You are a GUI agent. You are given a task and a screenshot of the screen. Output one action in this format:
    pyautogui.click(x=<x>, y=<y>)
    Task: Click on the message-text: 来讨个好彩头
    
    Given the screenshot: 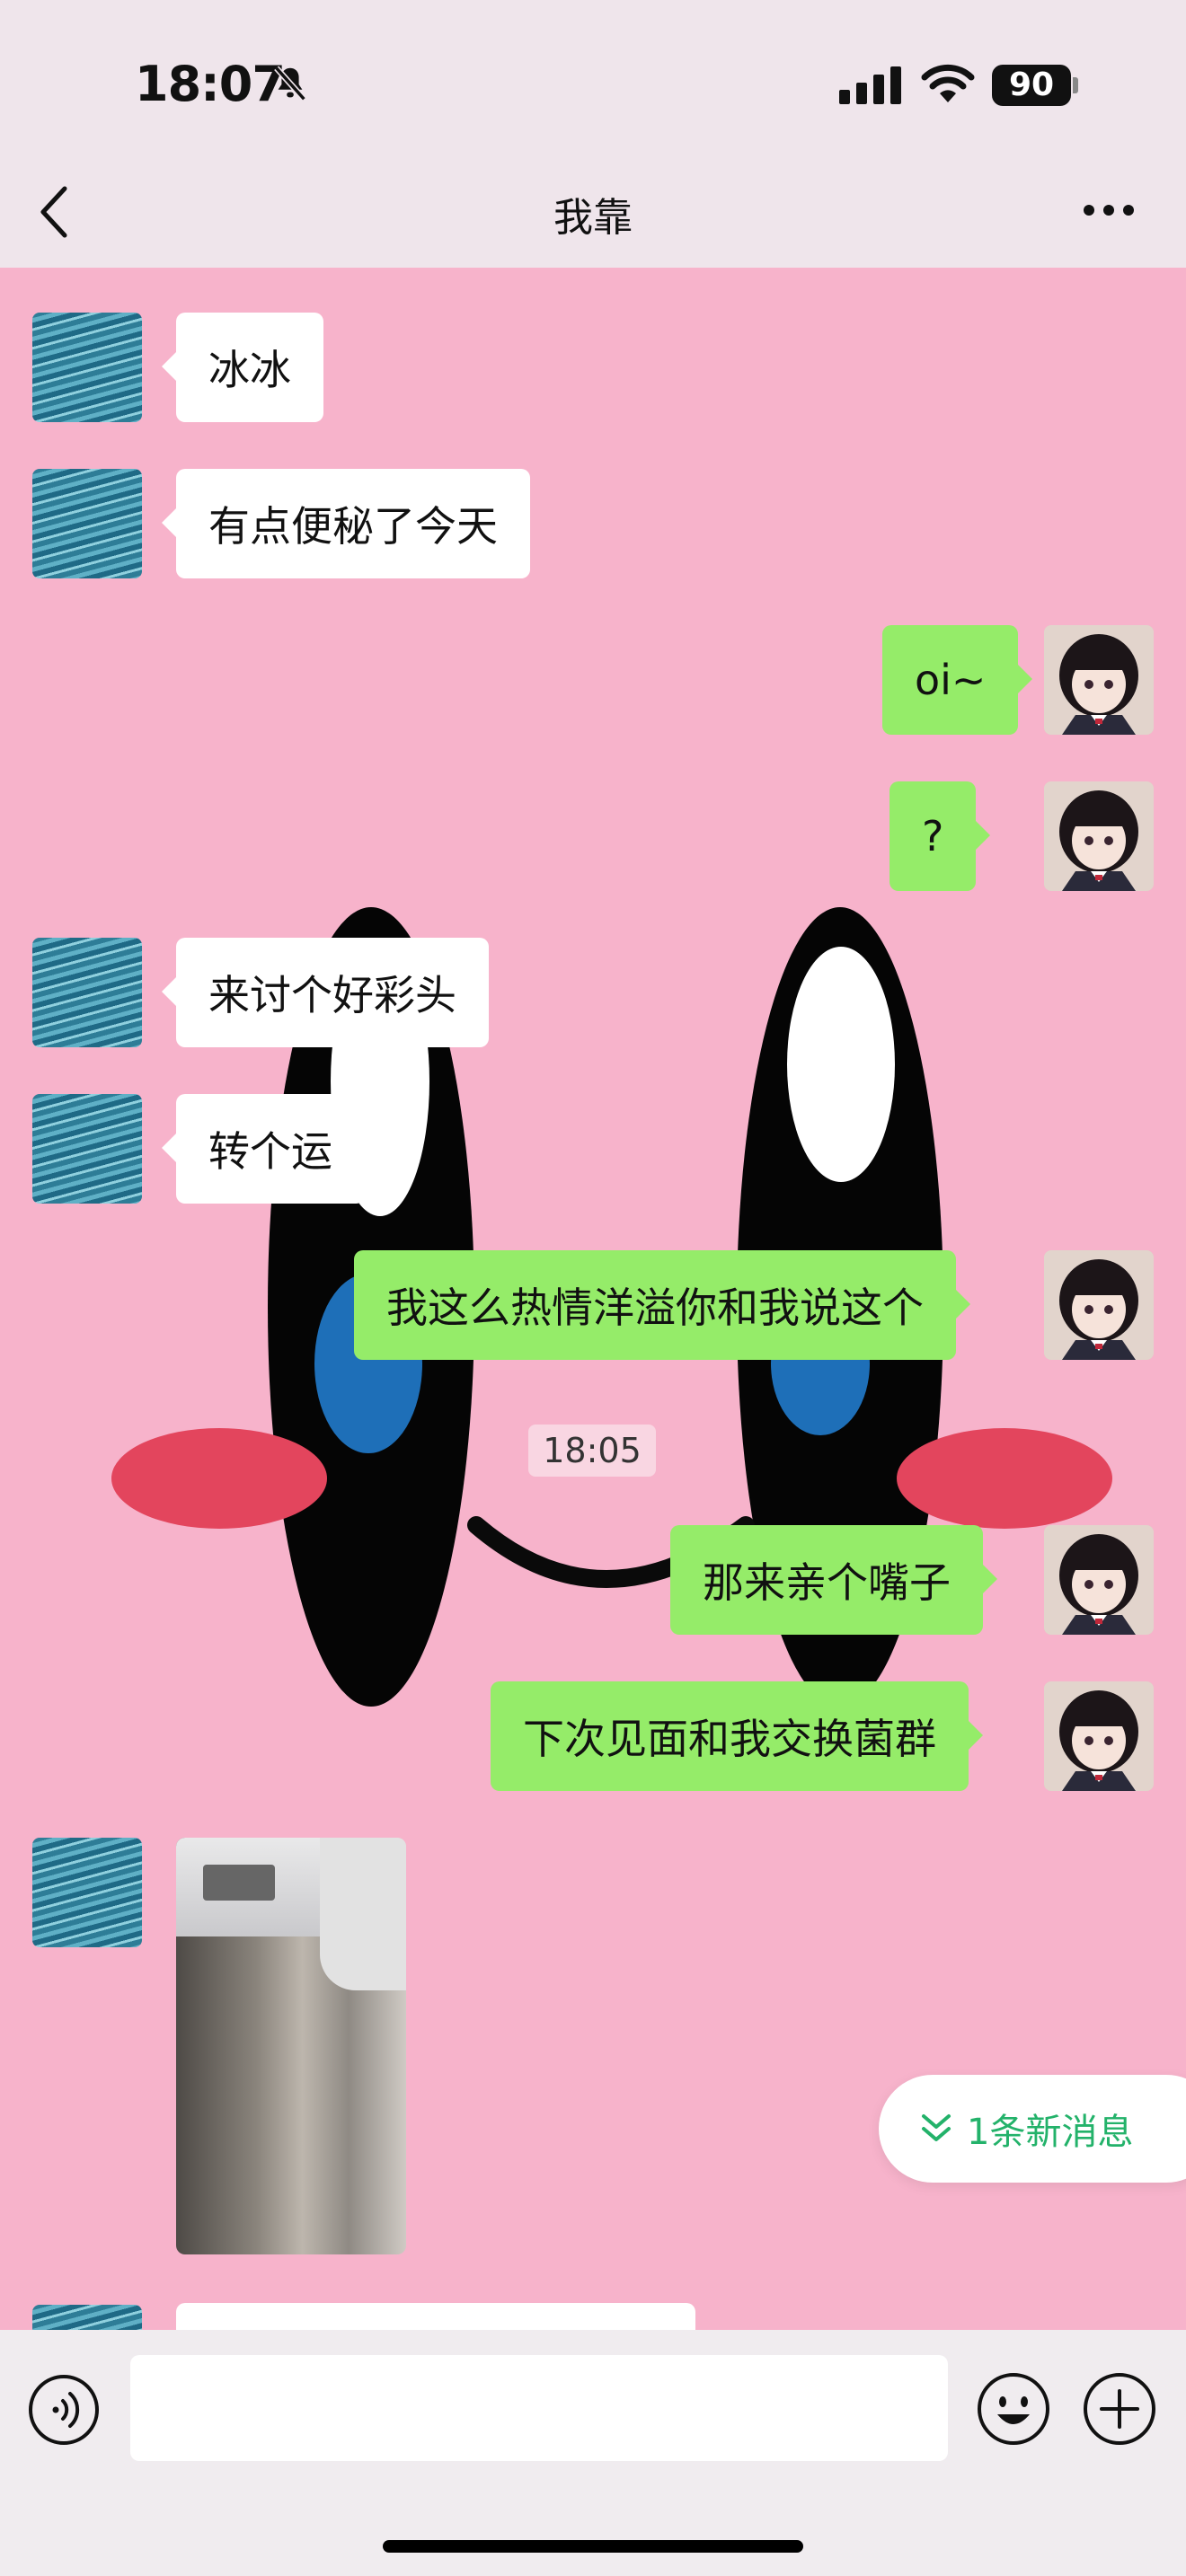 What is the action you would take?
    pyautogui.click(x=332, y=995)
    